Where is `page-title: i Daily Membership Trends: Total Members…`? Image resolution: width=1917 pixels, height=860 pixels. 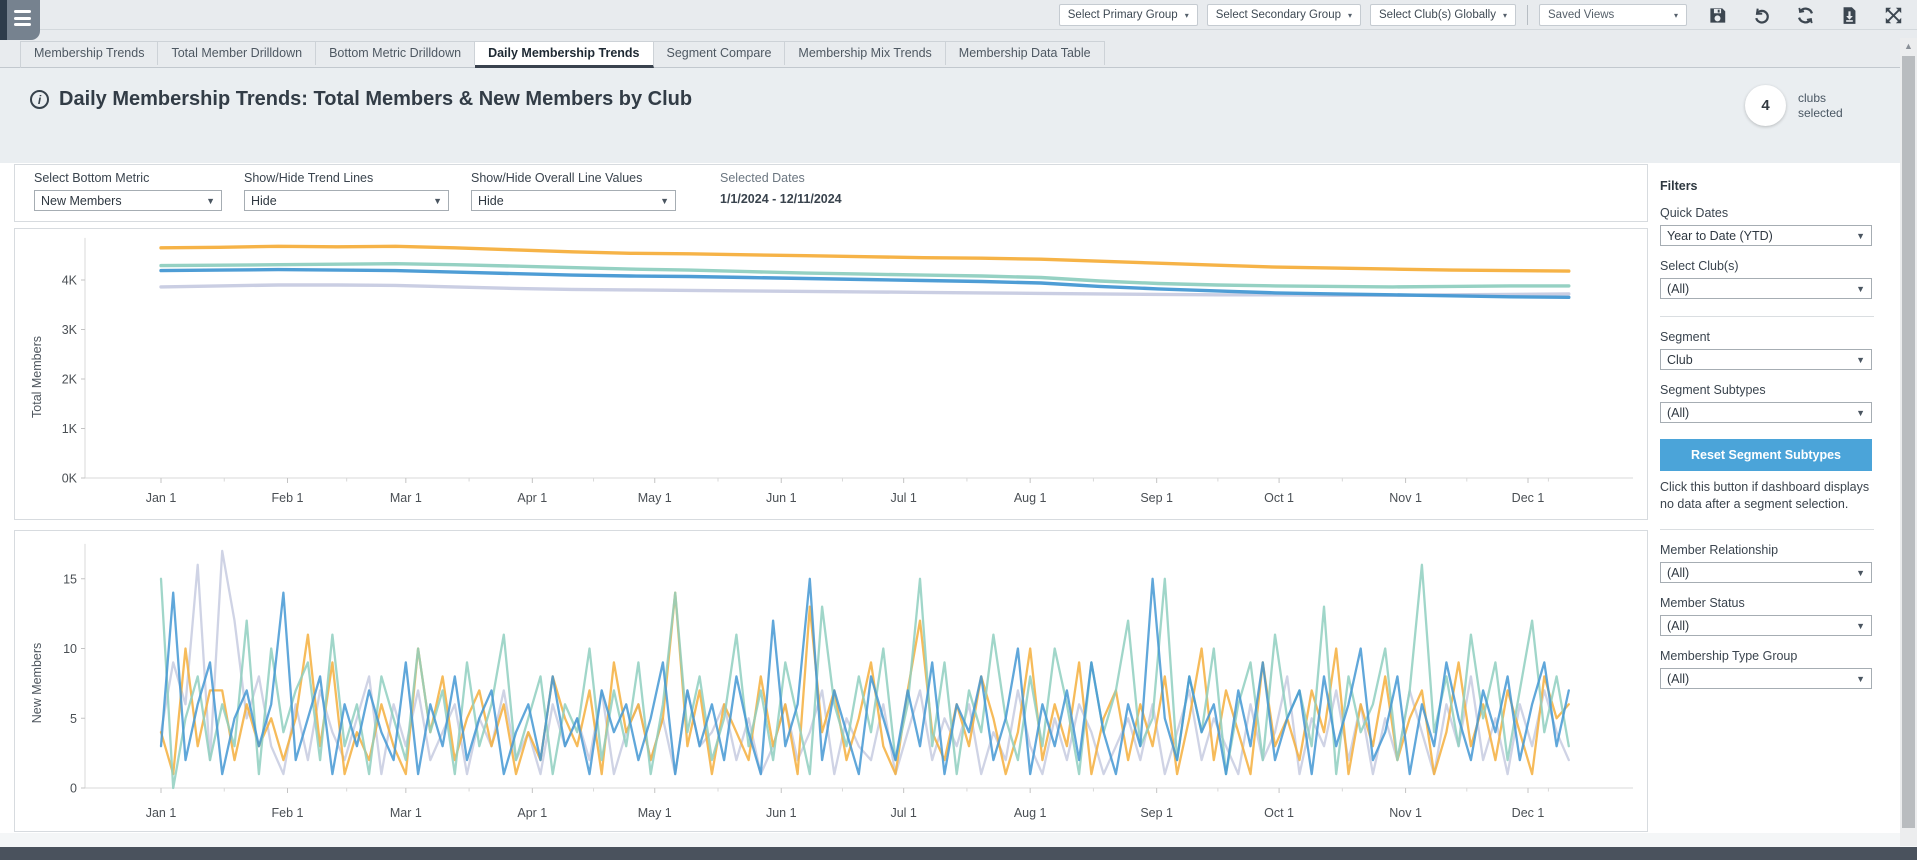
page-title: i Daily Membership Trends: Total Members… is located at coordinates (361, 99).